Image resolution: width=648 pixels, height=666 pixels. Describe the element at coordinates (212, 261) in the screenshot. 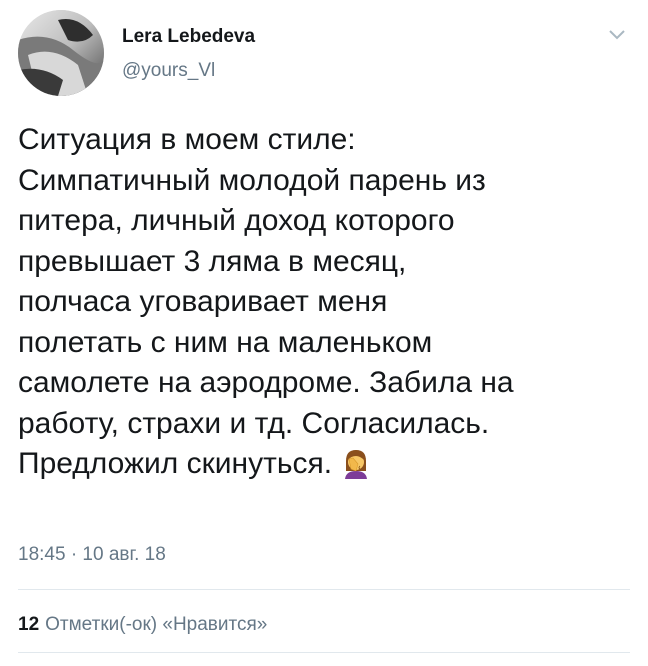

I see `tweet-line: превышает 3 ляма в месяц,` at that location.